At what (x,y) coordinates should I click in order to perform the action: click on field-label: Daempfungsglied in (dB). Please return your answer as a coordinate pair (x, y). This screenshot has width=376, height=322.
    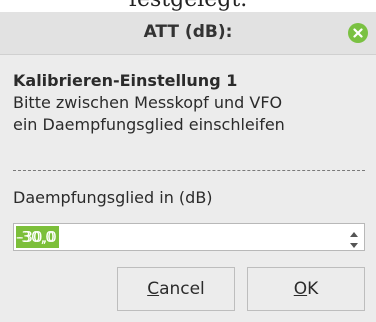
    Looking at the image, I should click on (113, 197).